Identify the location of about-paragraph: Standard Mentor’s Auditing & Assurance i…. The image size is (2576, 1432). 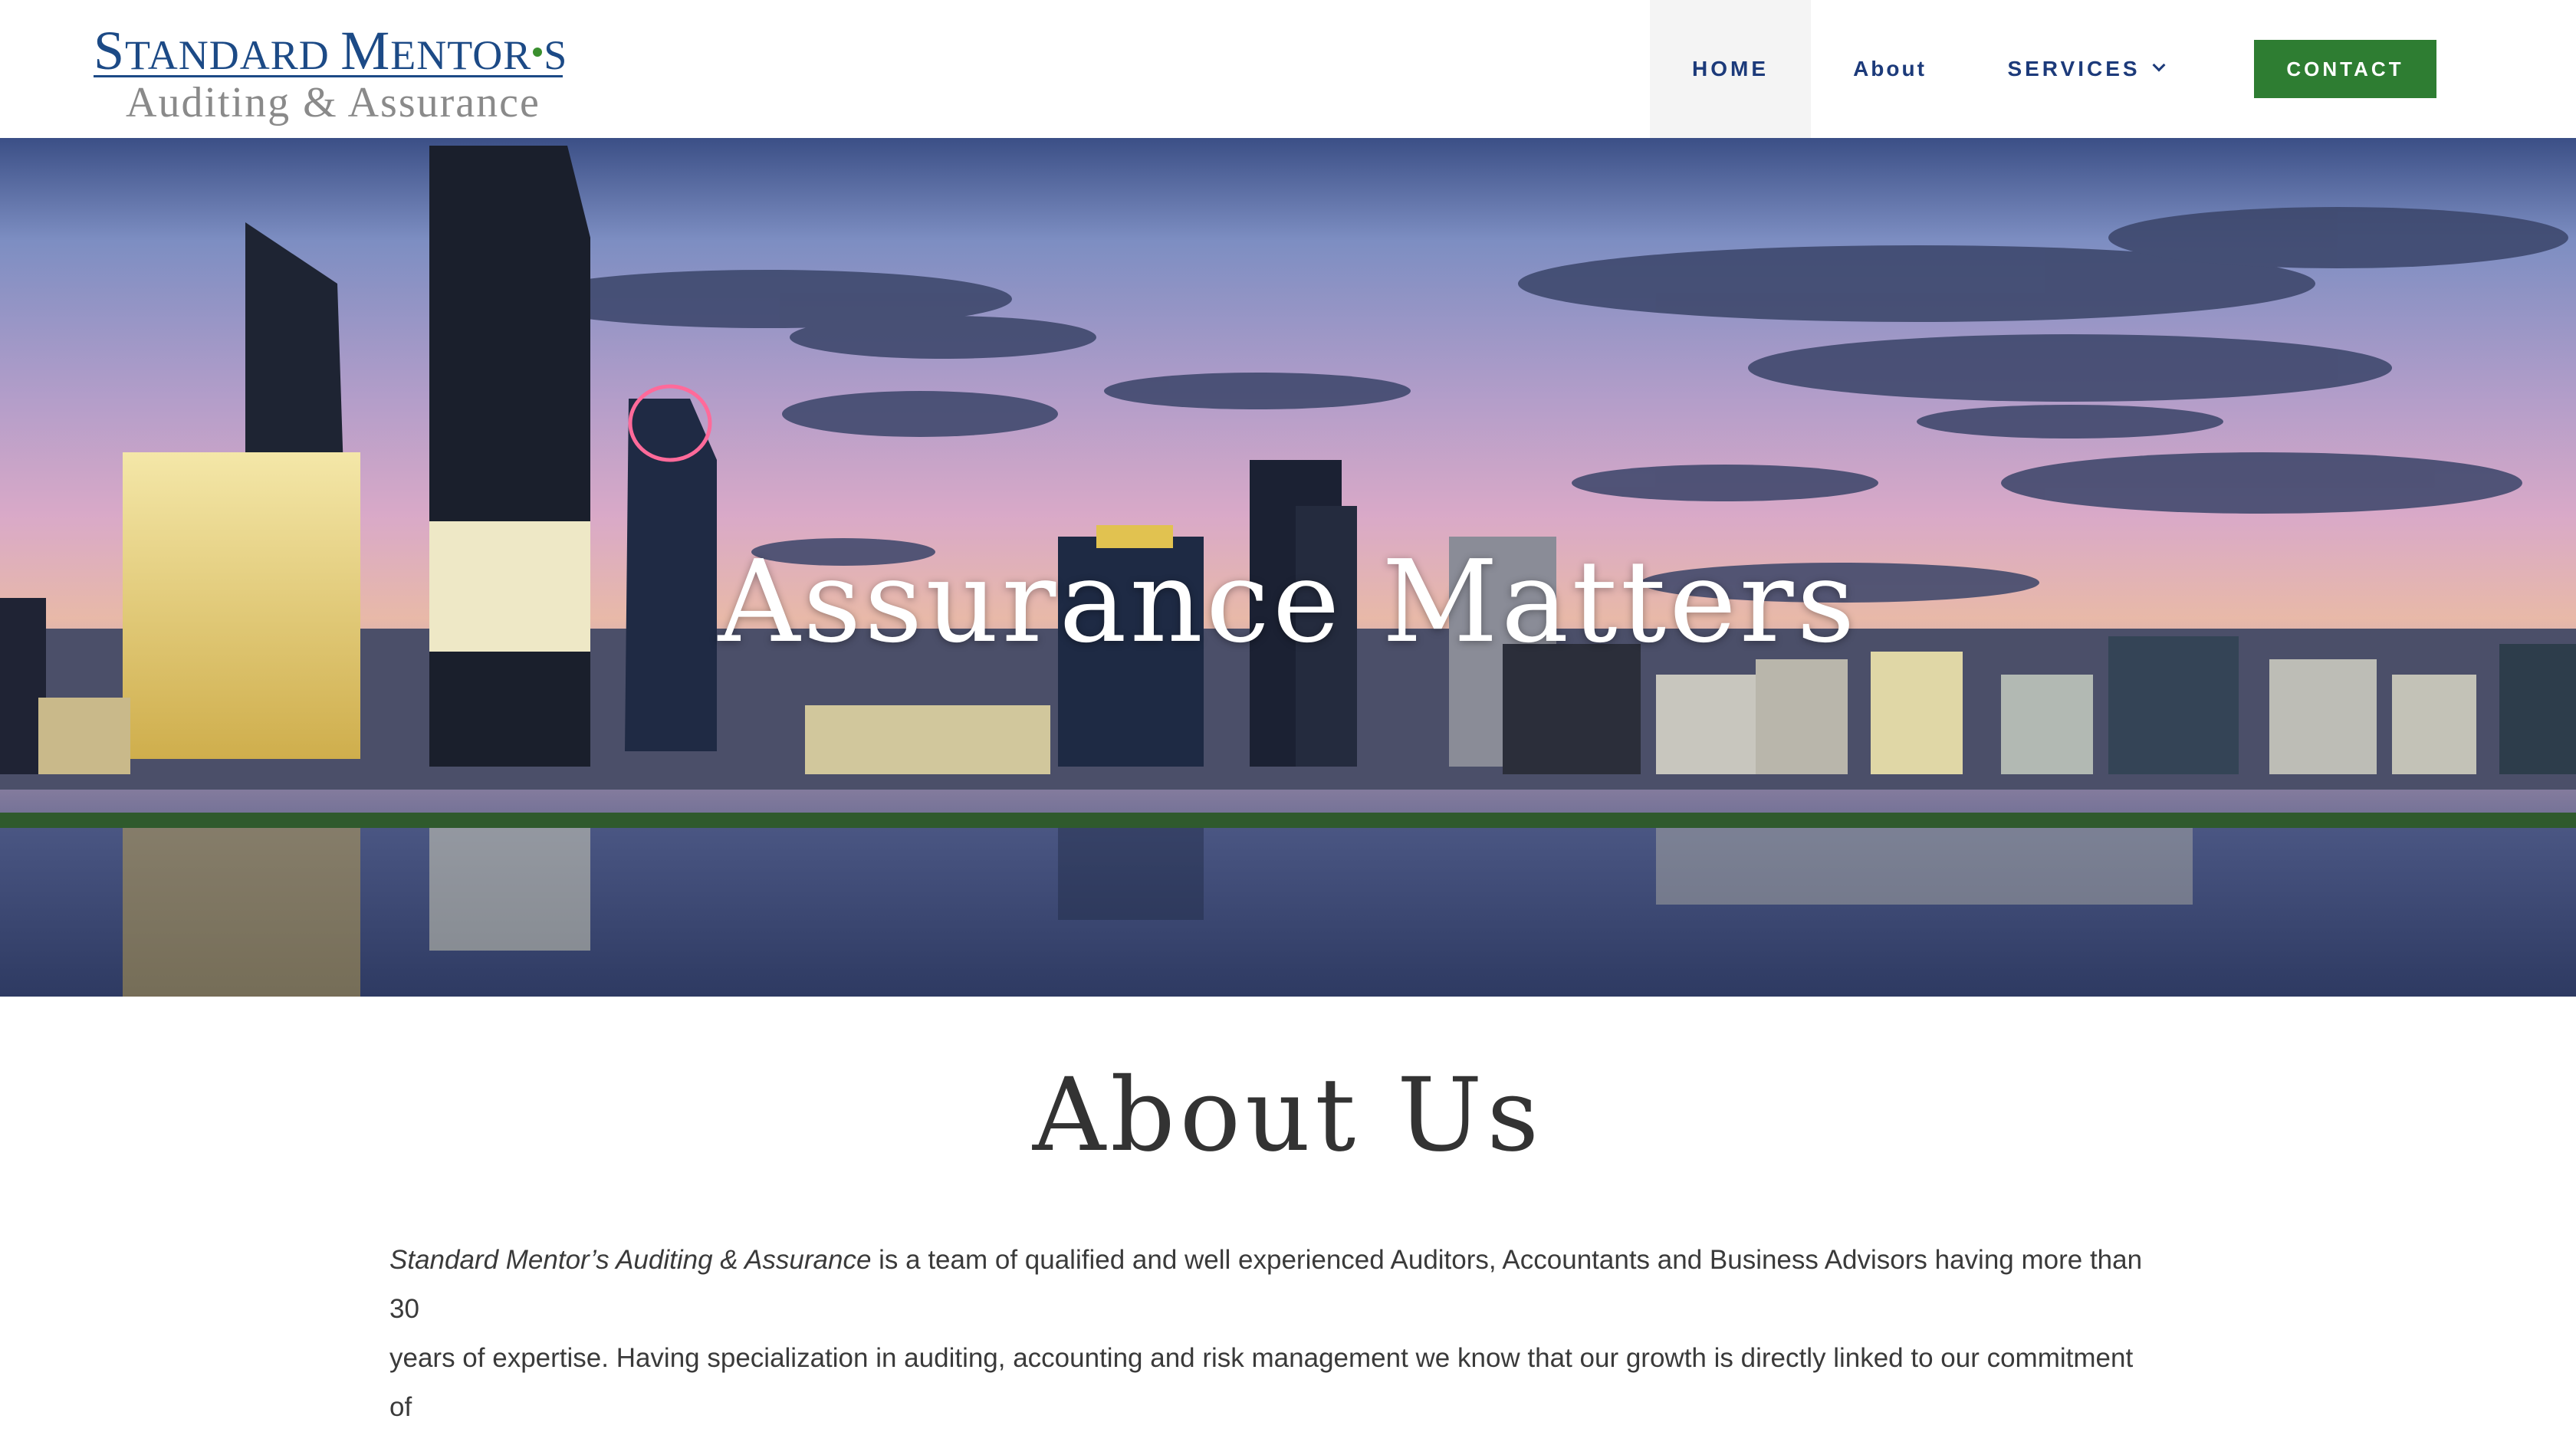
(1271, 1334).